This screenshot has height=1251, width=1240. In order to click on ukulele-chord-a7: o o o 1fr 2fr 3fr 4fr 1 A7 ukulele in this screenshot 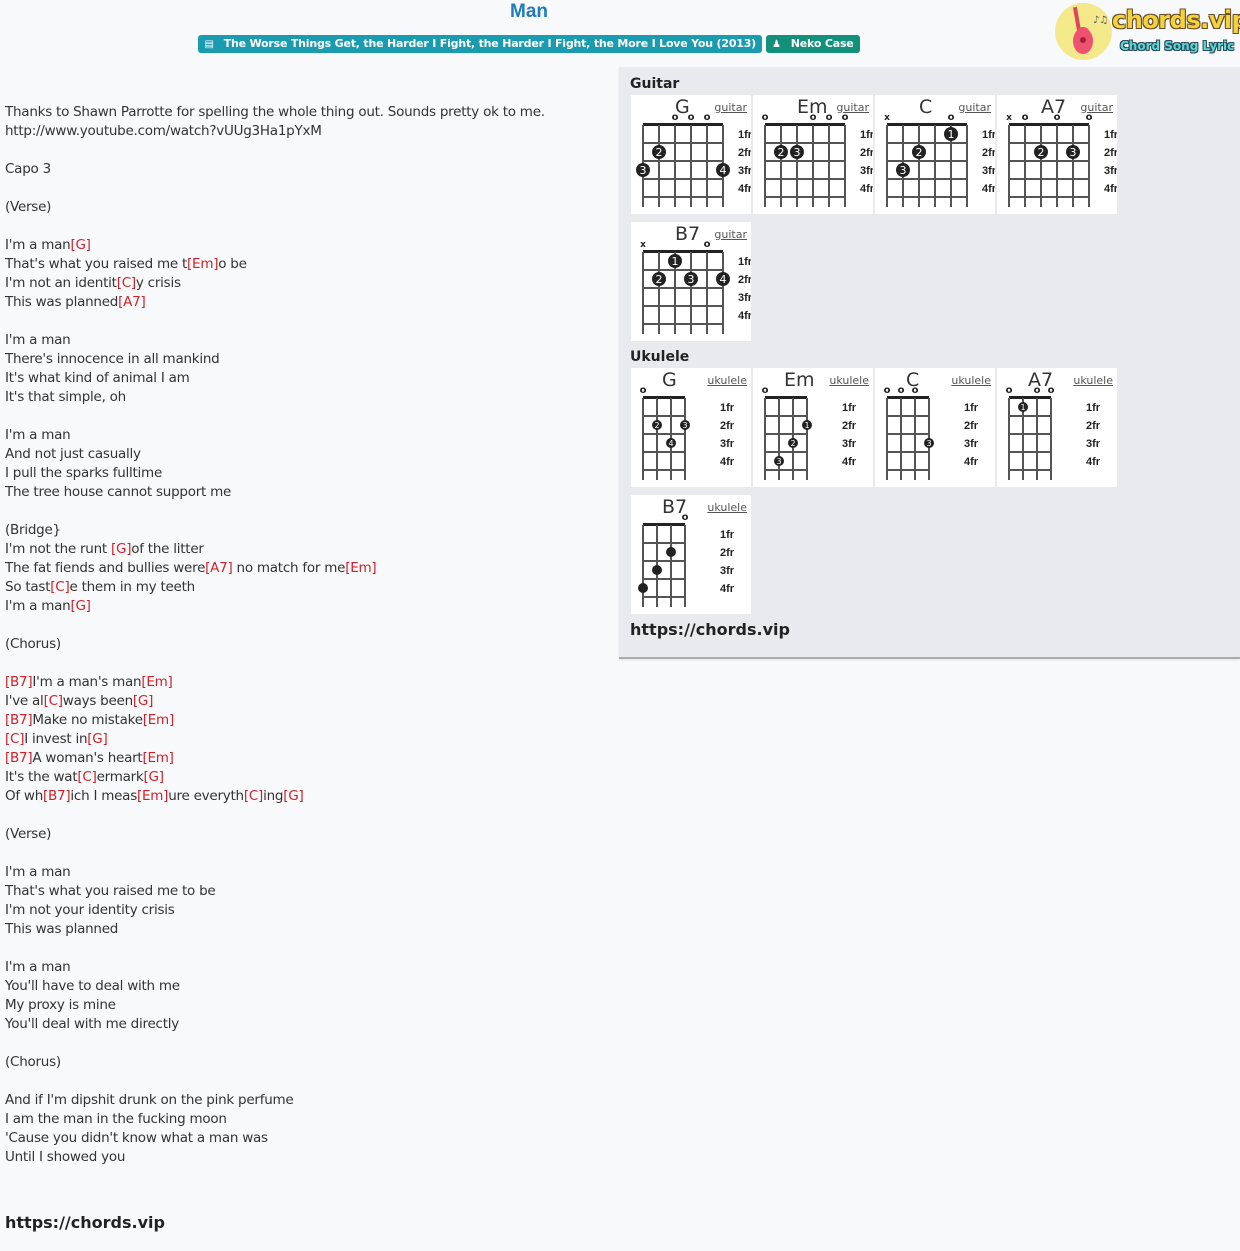, I will do `click(1057, 427)`.